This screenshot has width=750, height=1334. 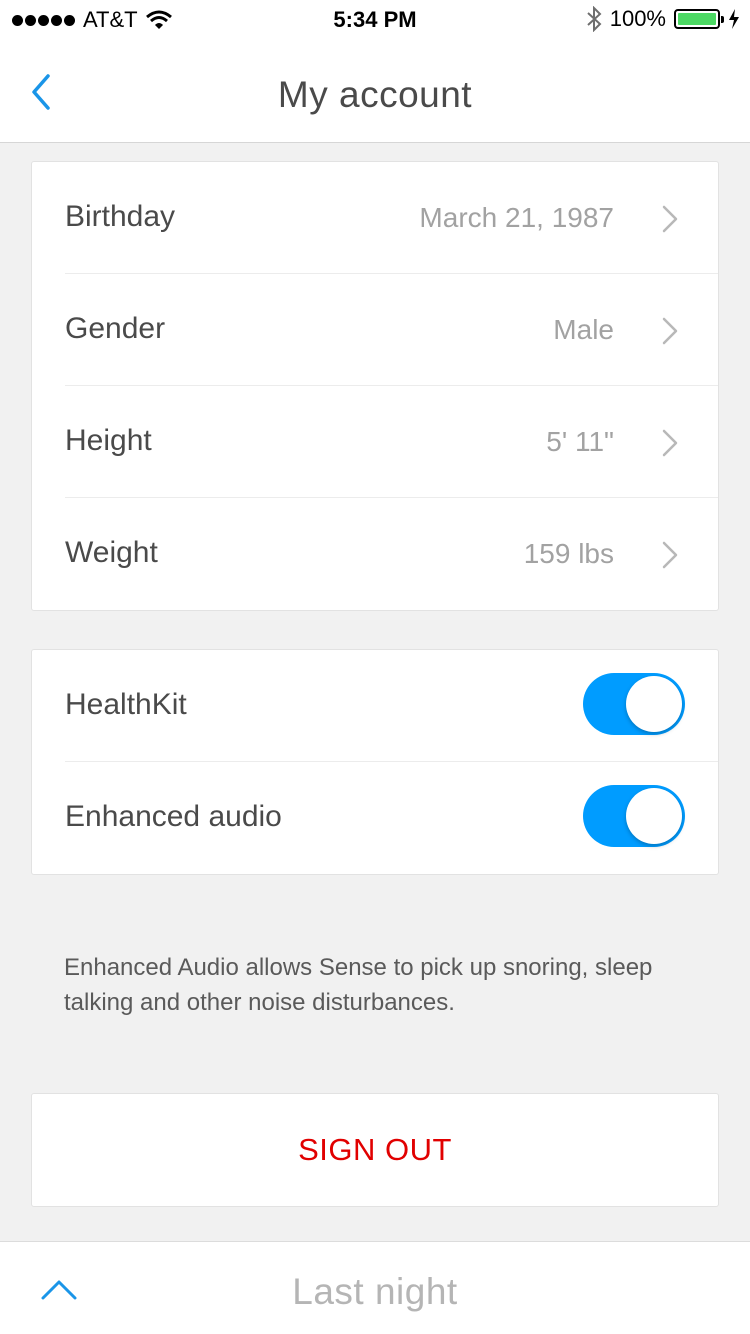 I want to click on enhanced-audio-label: Enhanced audio, so click(x=173, y=816).